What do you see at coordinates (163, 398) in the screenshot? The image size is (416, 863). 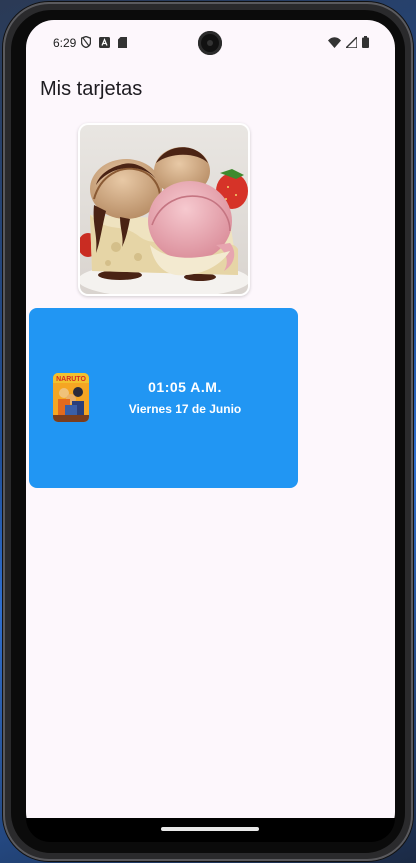 I see `clock-card: NARUTO 01:05 A.M. Viernes 17 de Junio` at bounding box center [163, 398].